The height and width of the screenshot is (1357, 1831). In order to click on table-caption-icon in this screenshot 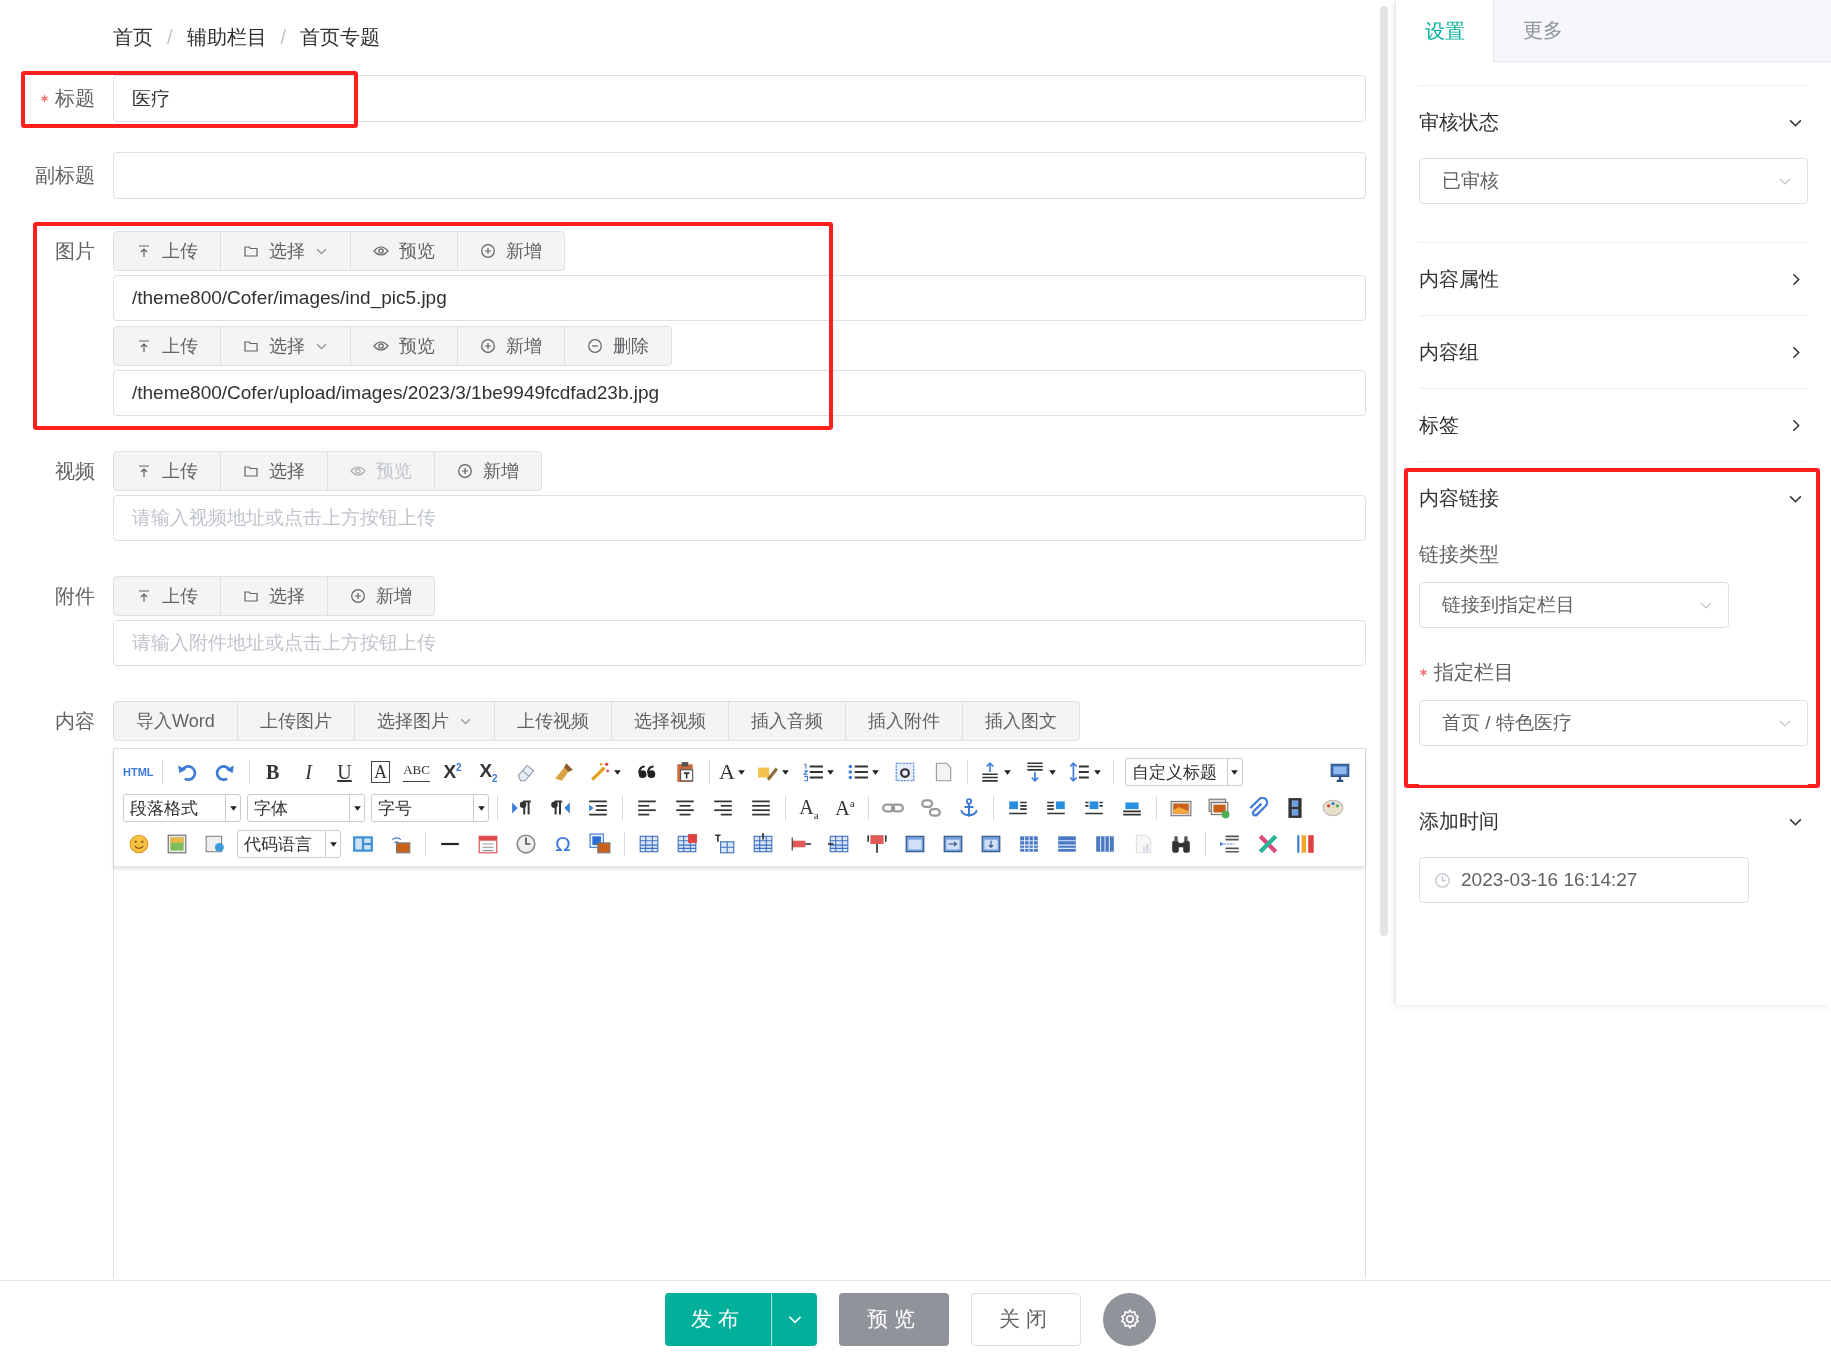, I will do `click(725, 844)`.